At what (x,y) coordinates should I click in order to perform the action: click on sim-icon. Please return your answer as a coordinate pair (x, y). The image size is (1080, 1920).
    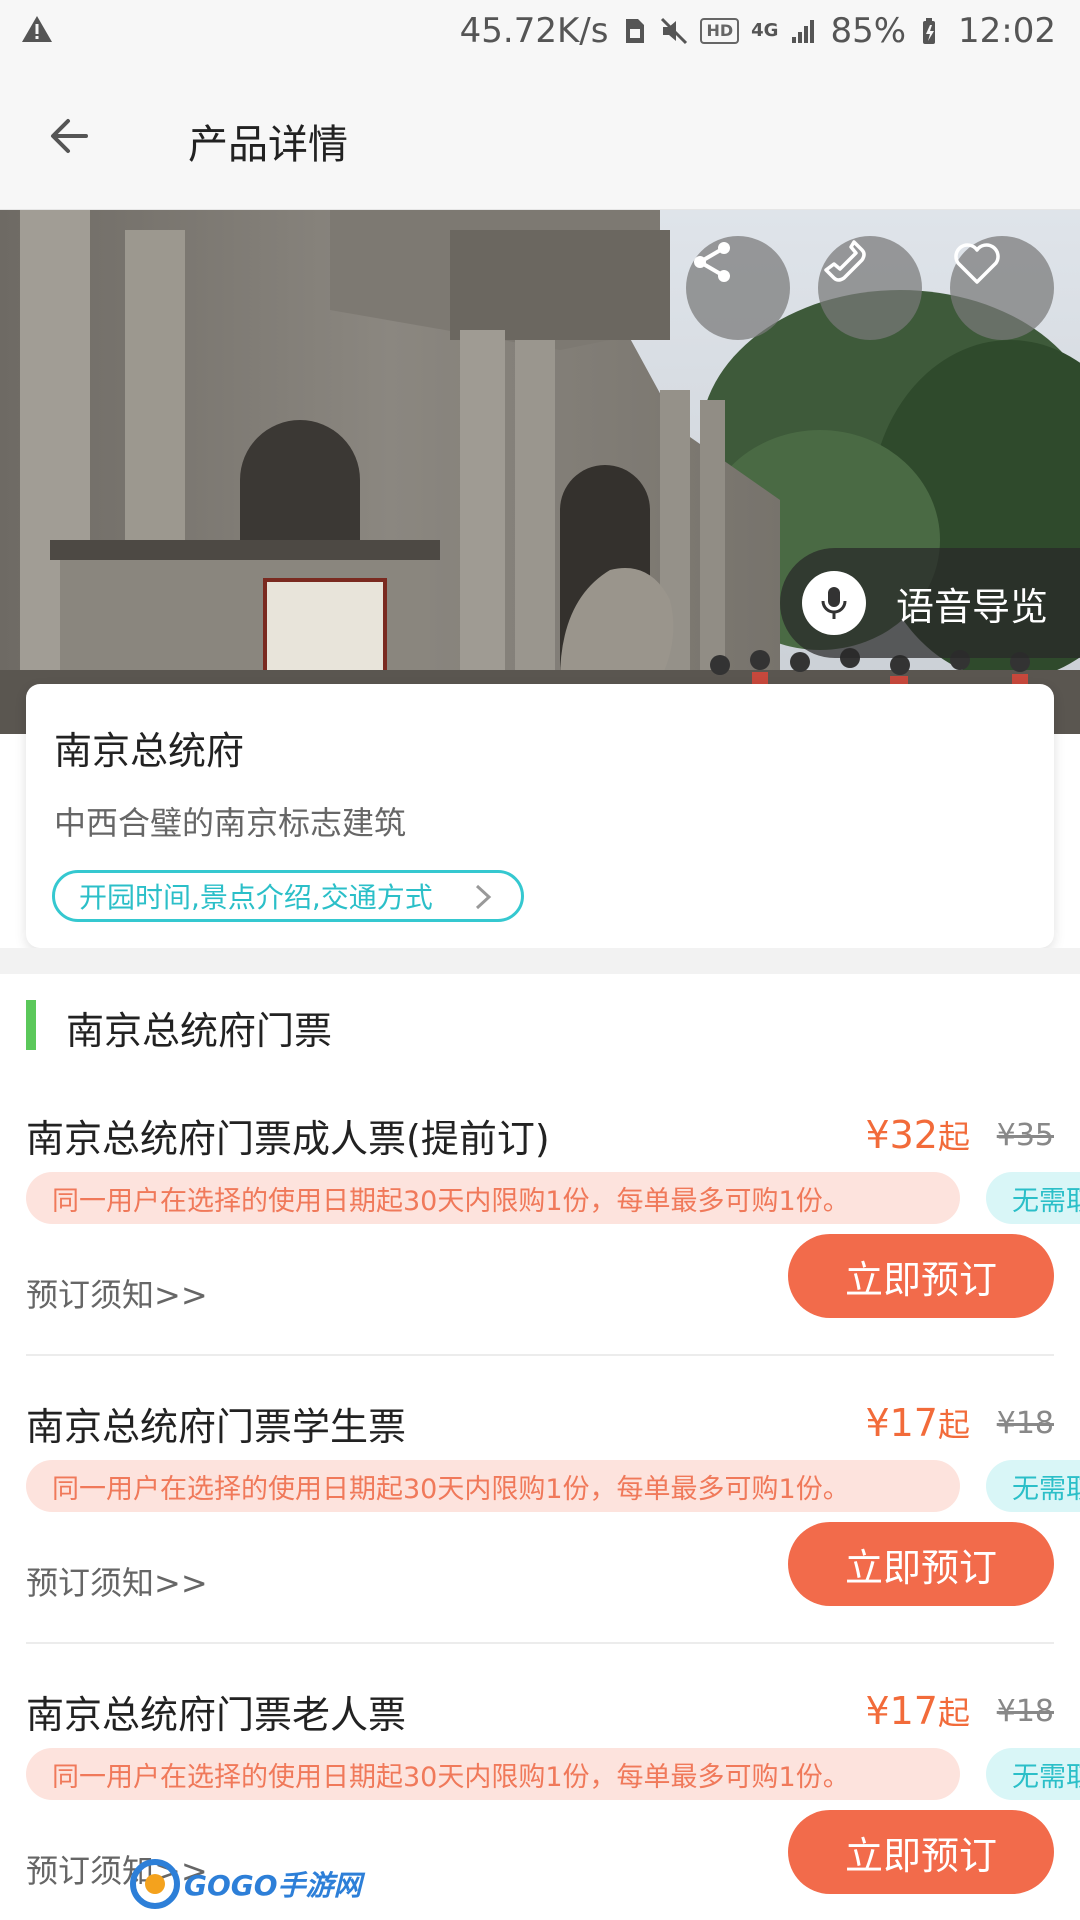
    Looking at the image, I should click on (635, 31).